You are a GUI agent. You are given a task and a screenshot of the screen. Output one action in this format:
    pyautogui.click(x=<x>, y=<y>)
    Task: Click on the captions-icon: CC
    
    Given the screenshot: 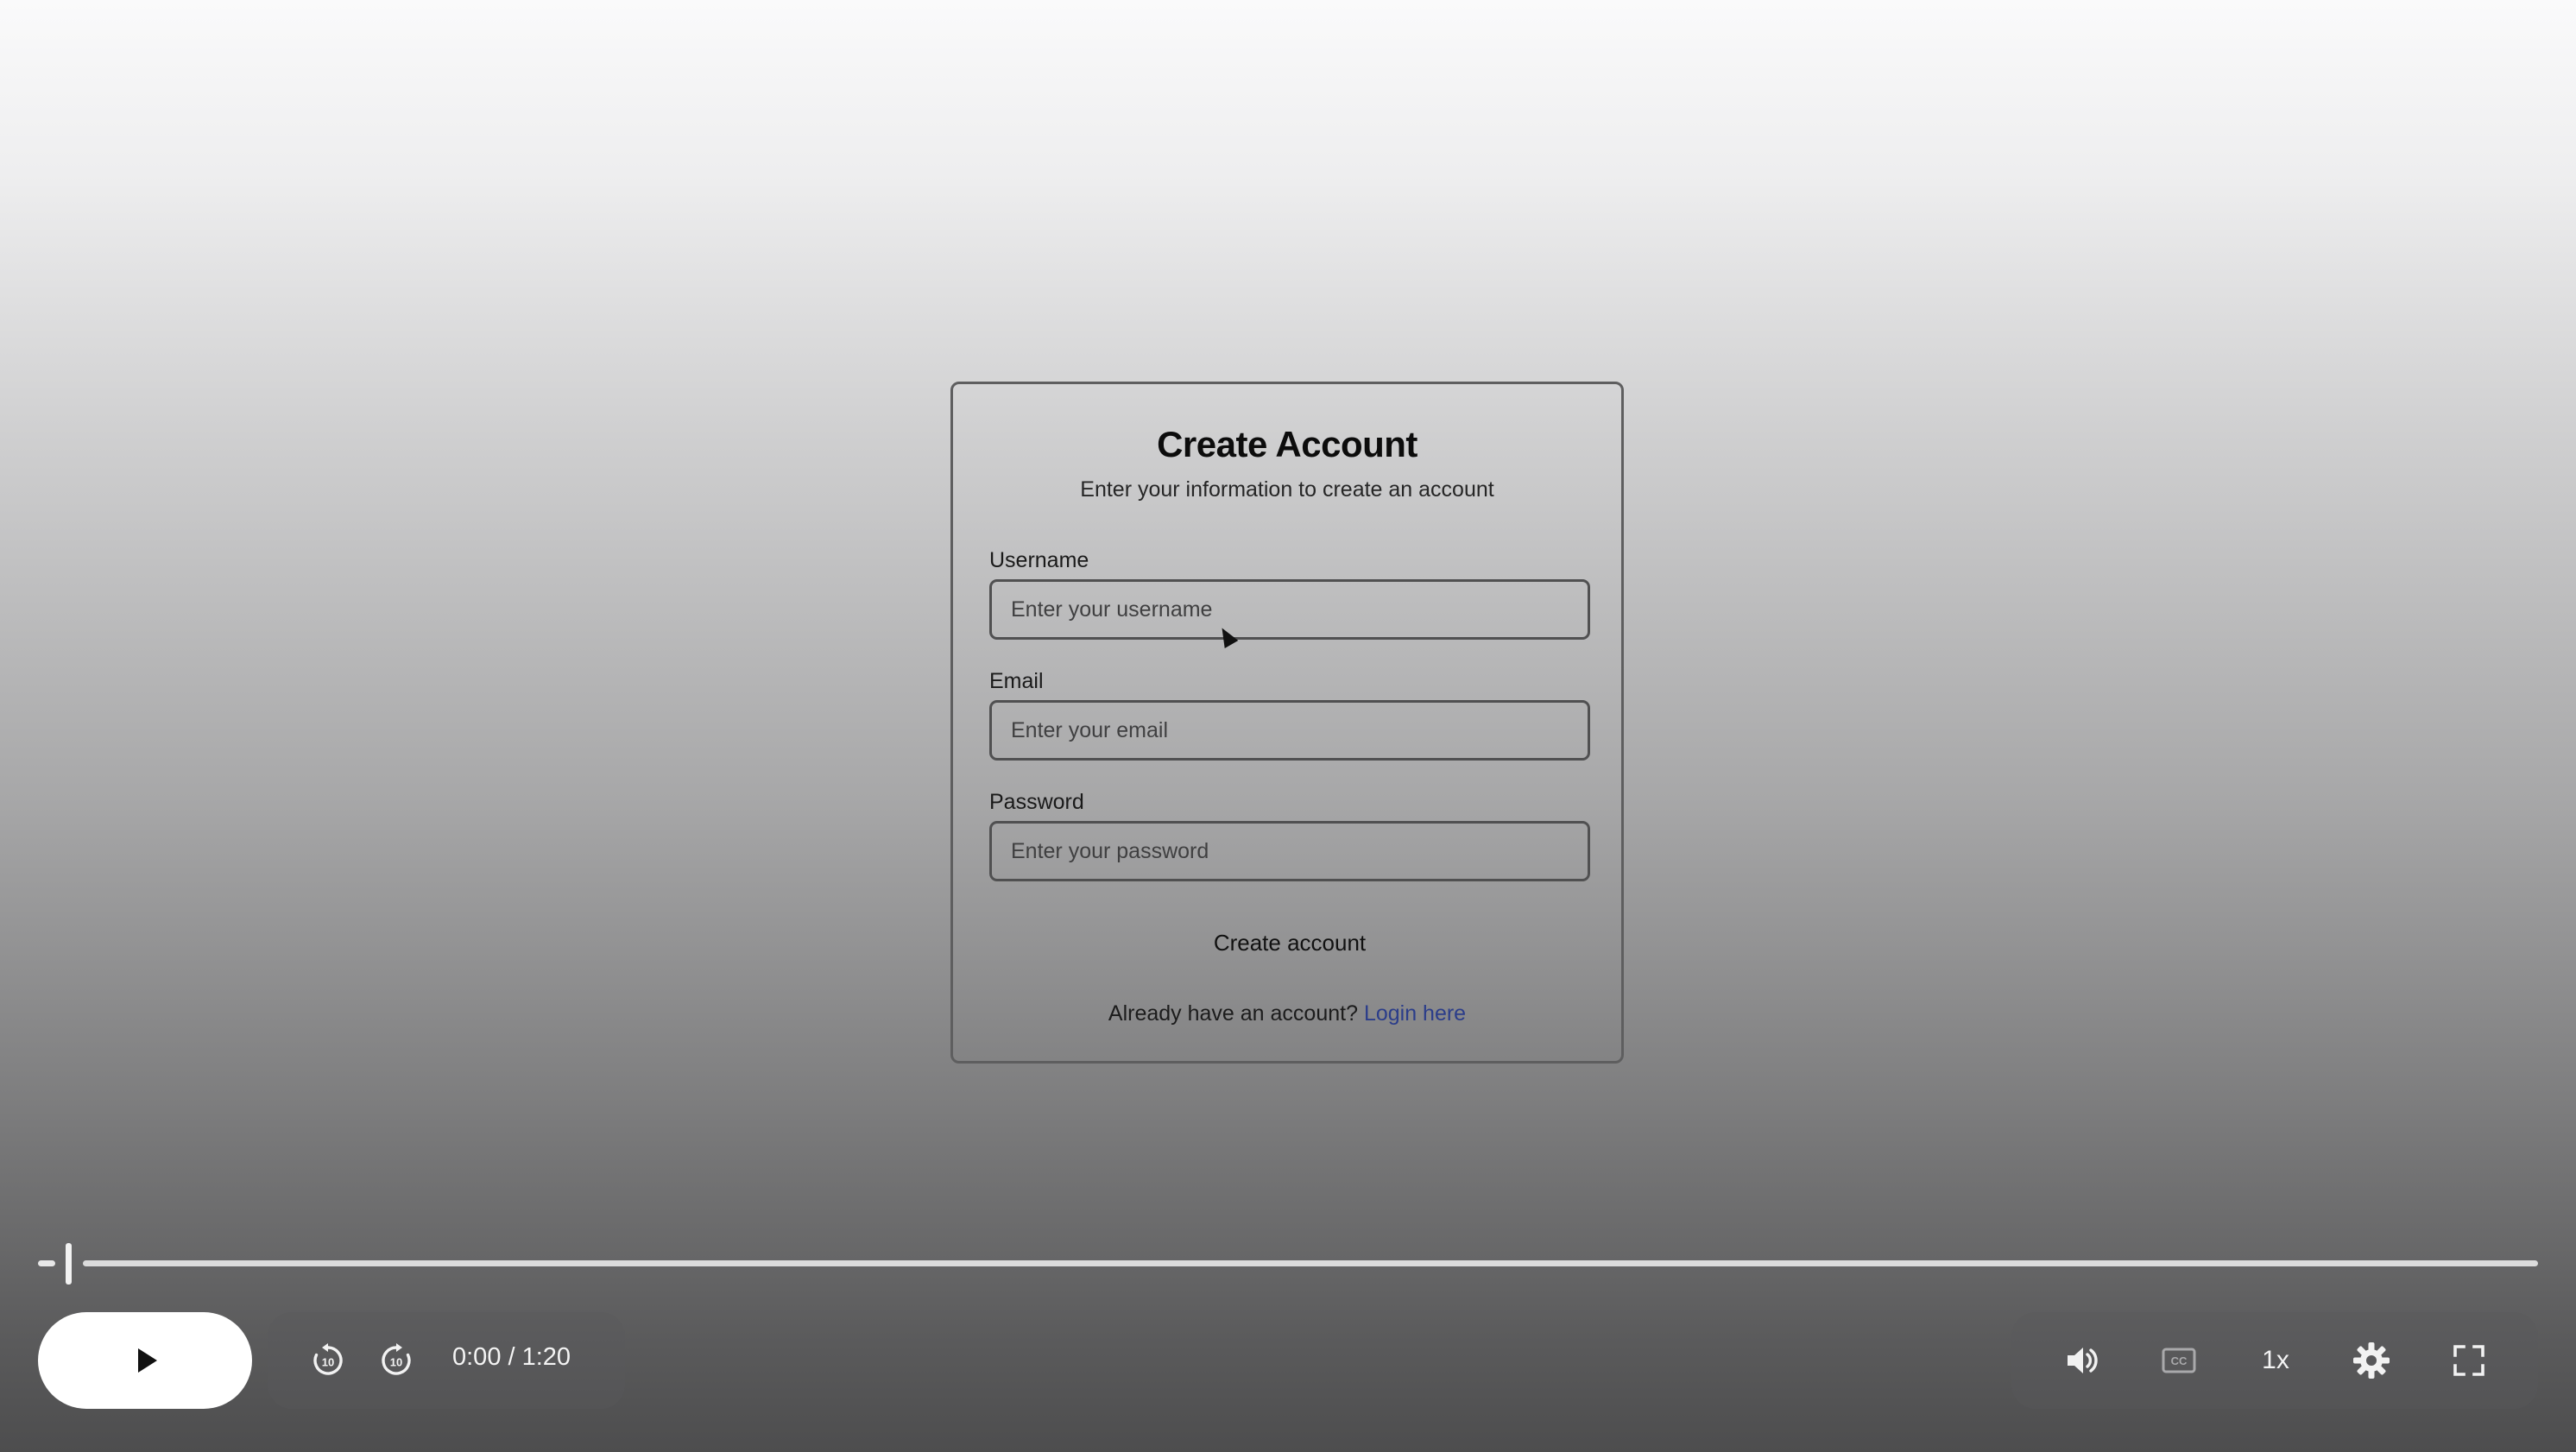 What is the action you would take?
    pyautogui.click(x=2179, y=1360)
    